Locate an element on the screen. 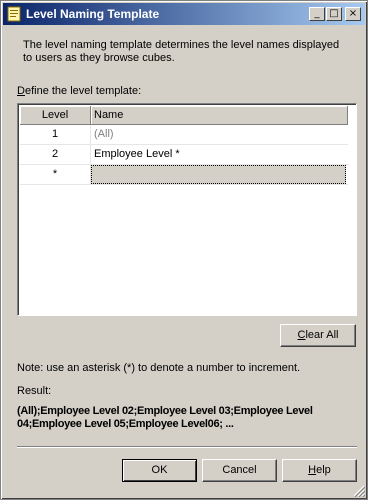 The width and height of the screenshot is (368, 500). close-button: × is located at coordinates (353, 14).